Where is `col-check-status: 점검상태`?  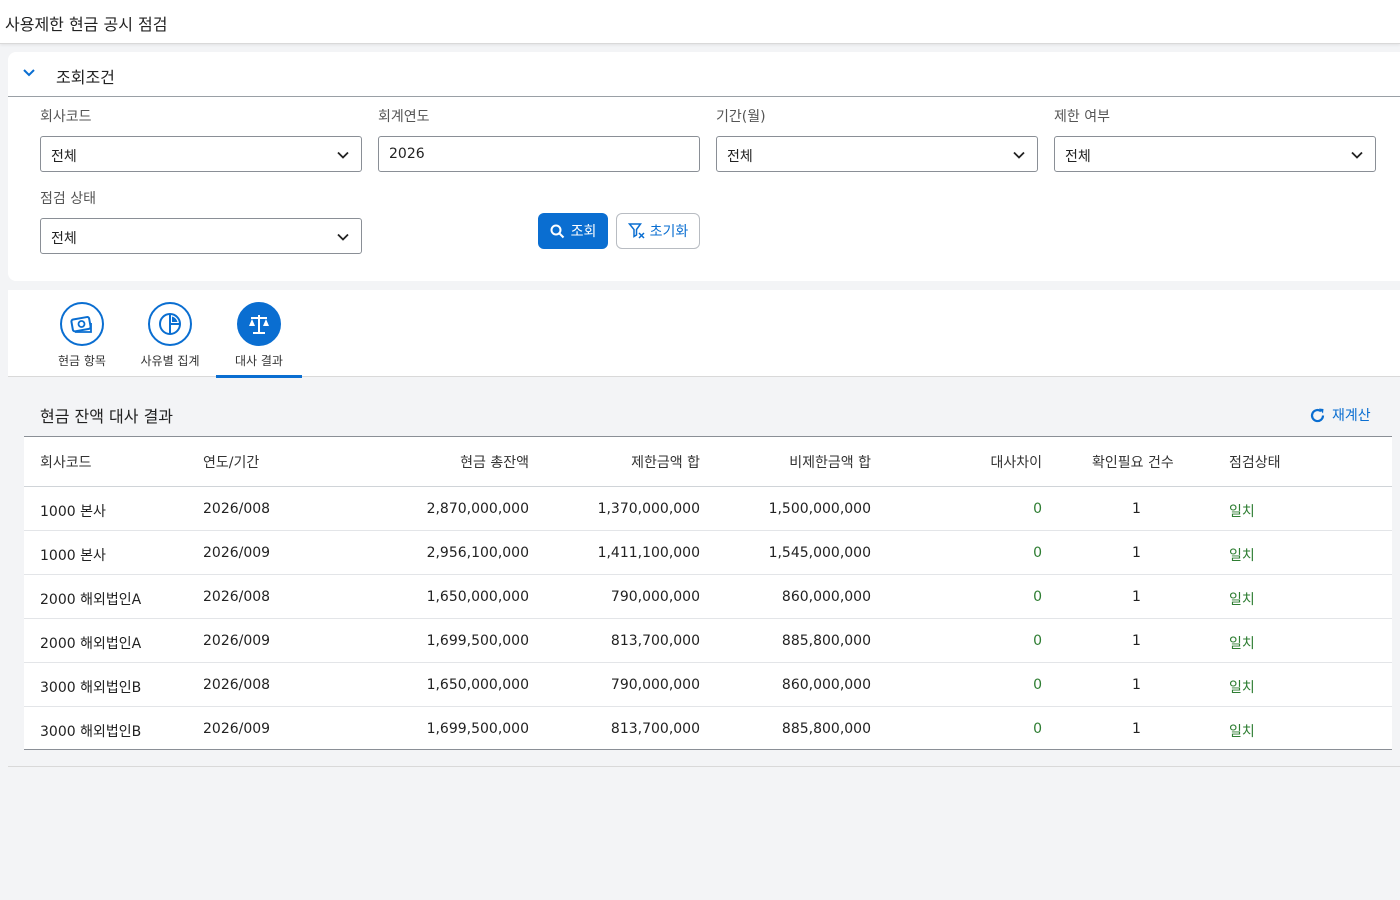
col-check-status: 점검상태 is located at coordinates (1255, 462).